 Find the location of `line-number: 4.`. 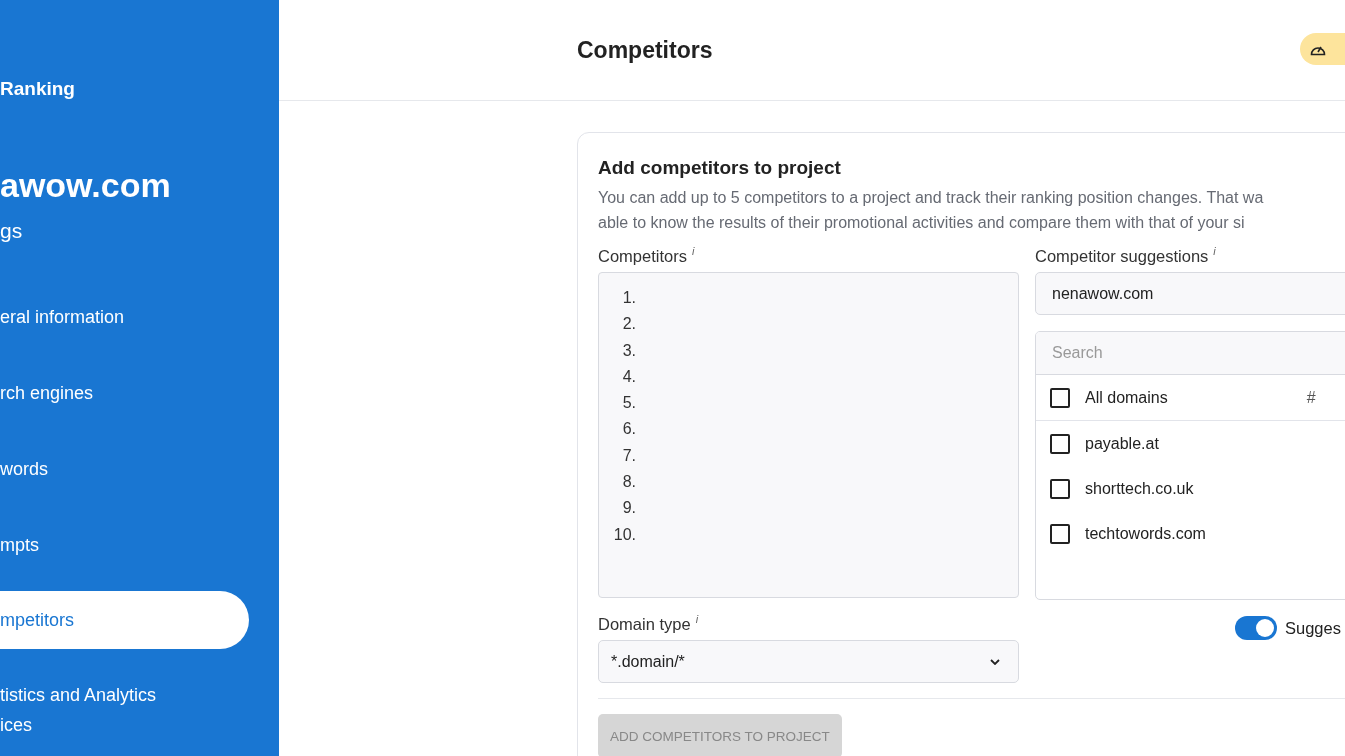

line-number: 4. is located at coordinates (628, 376).